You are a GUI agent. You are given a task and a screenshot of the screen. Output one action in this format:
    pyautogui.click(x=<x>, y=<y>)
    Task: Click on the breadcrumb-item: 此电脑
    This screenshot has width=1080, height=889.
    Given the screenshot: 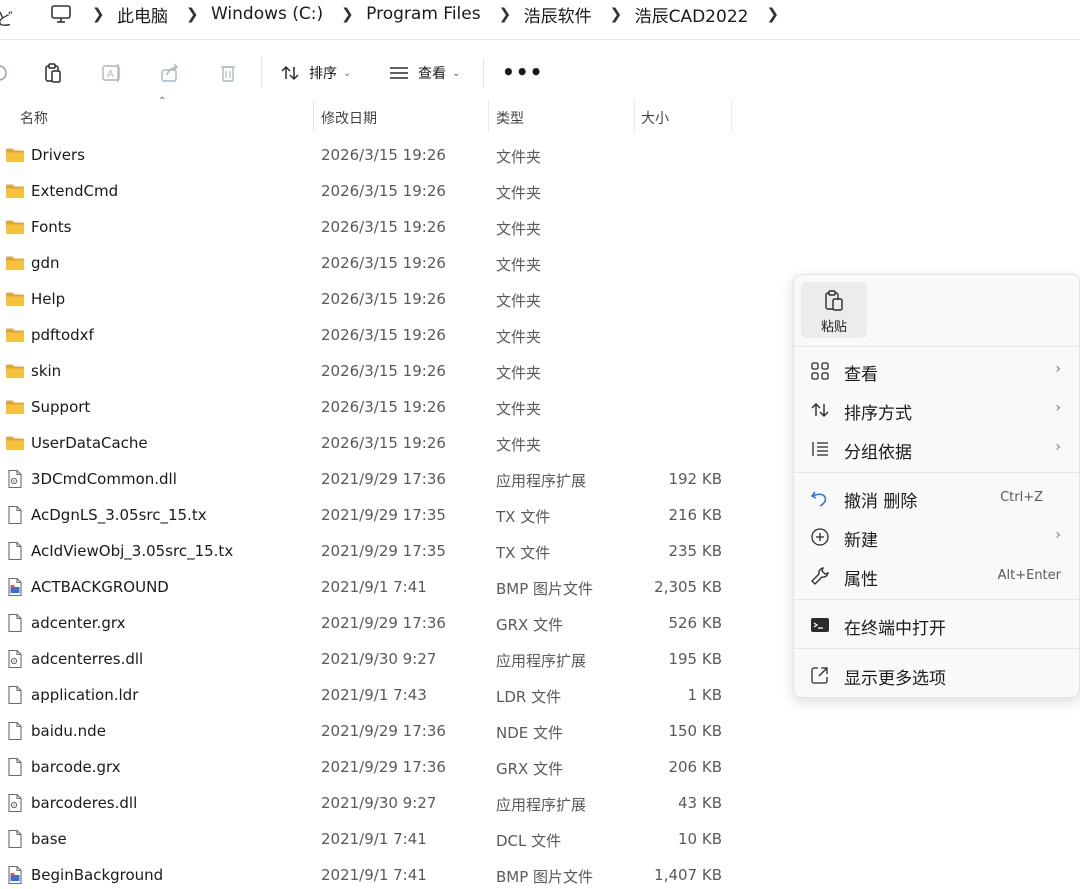 What is the action you would take?
    pyautogui.click(x=142, y=14)
    